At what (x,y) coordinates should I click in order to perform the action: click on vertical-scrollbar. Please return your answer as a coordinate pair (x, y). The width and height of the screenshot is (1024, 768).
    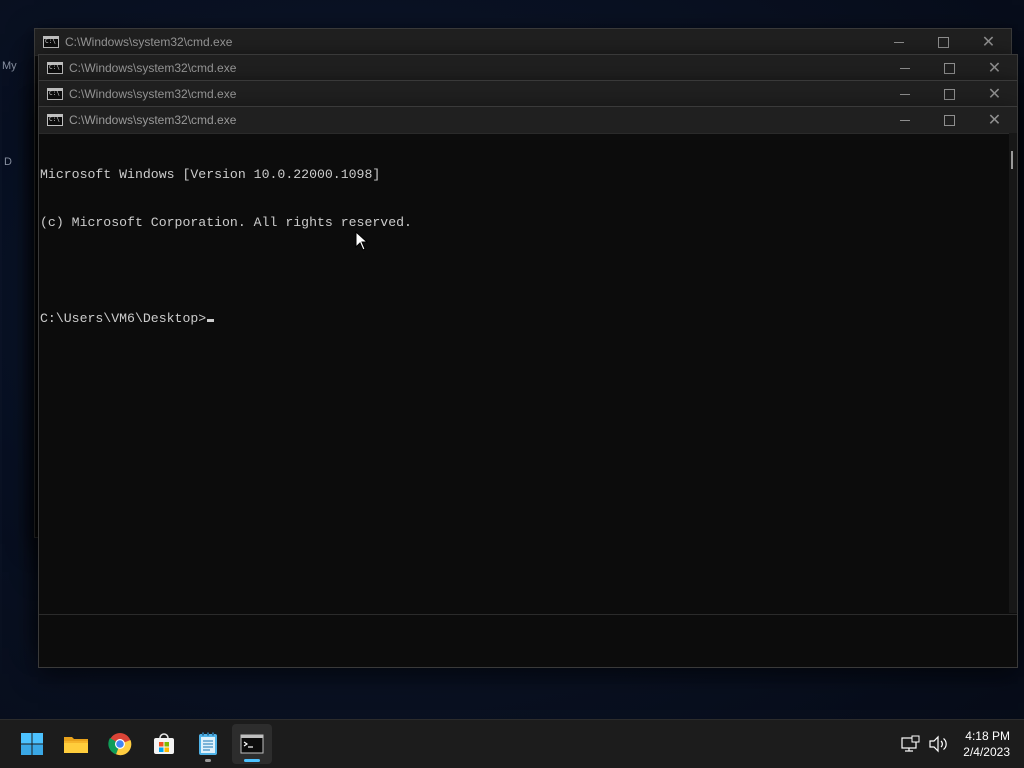
    Looking at the image, I should click on (1013, 373).